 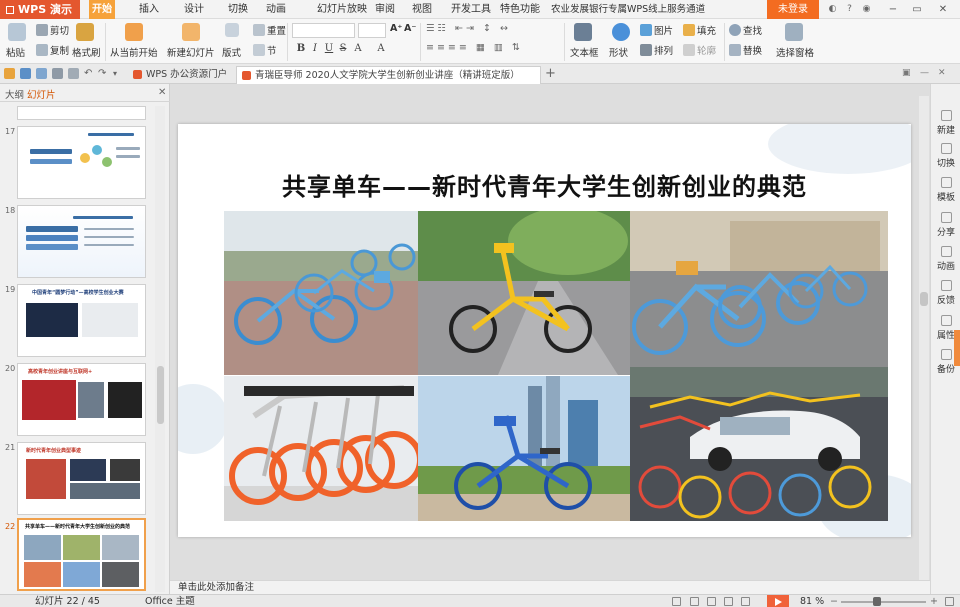 What do you see at coordinates (73, 73) in the screenshot?
I see `print-preview-icon` at bounding box center [73, 73].